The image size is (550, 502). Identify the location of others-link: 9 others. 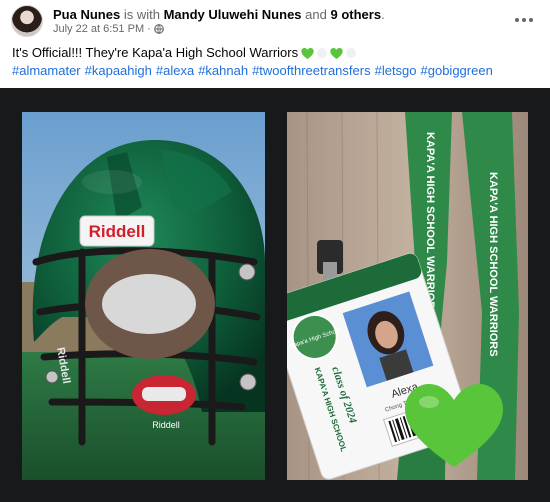
(355, 14).